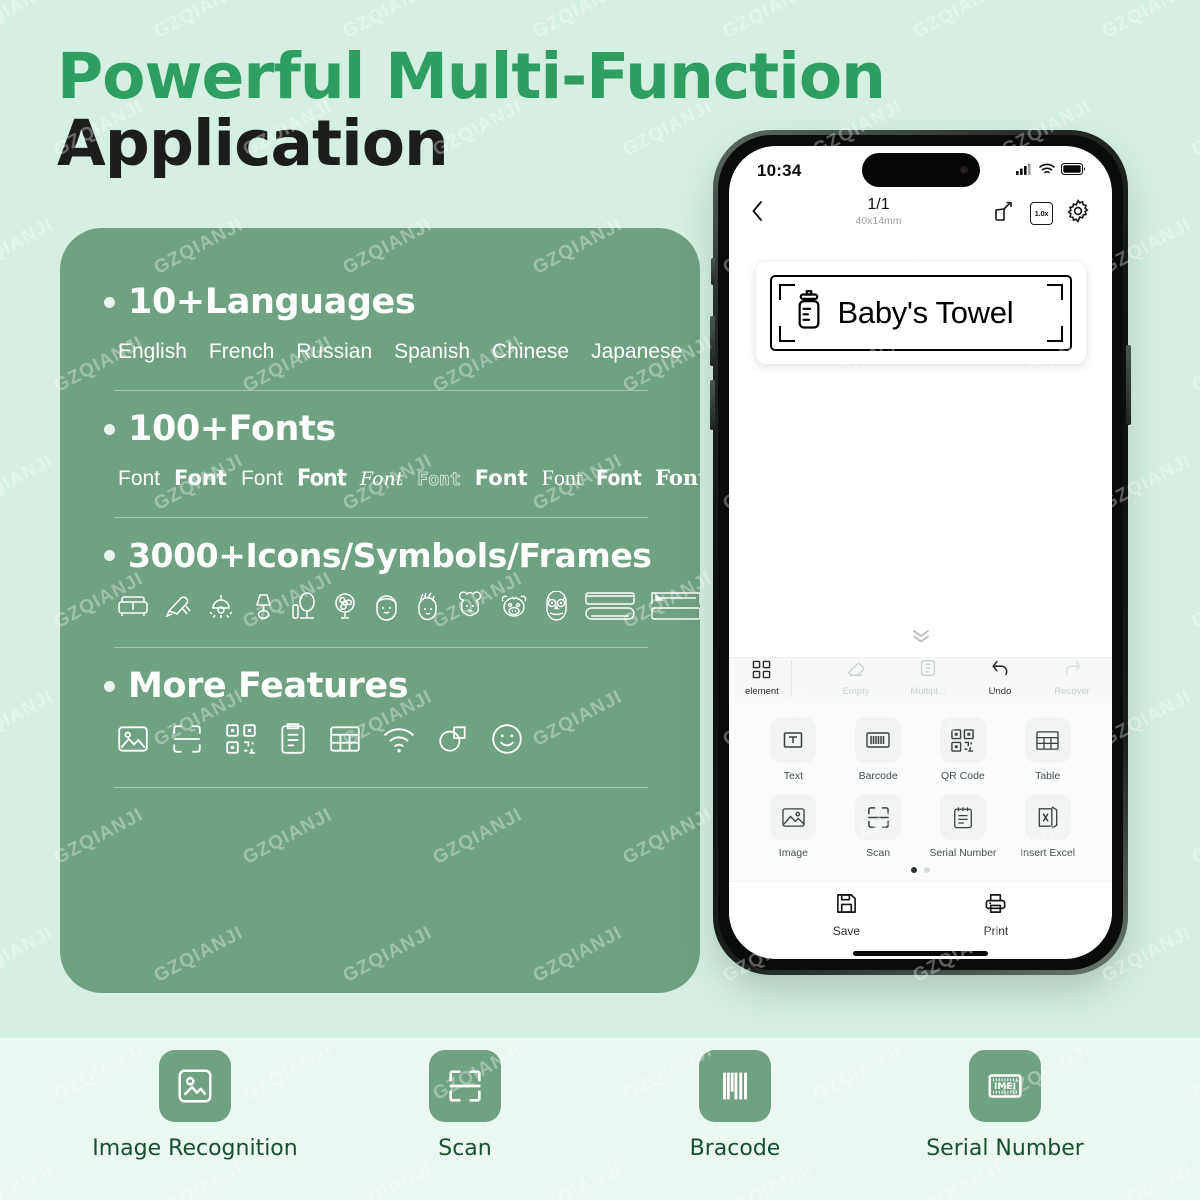 This screenshot has width=1200, height=1200. Describe the element at coordinates (920, 867) in the screenshot. I see `tool-page-dots` at that location.